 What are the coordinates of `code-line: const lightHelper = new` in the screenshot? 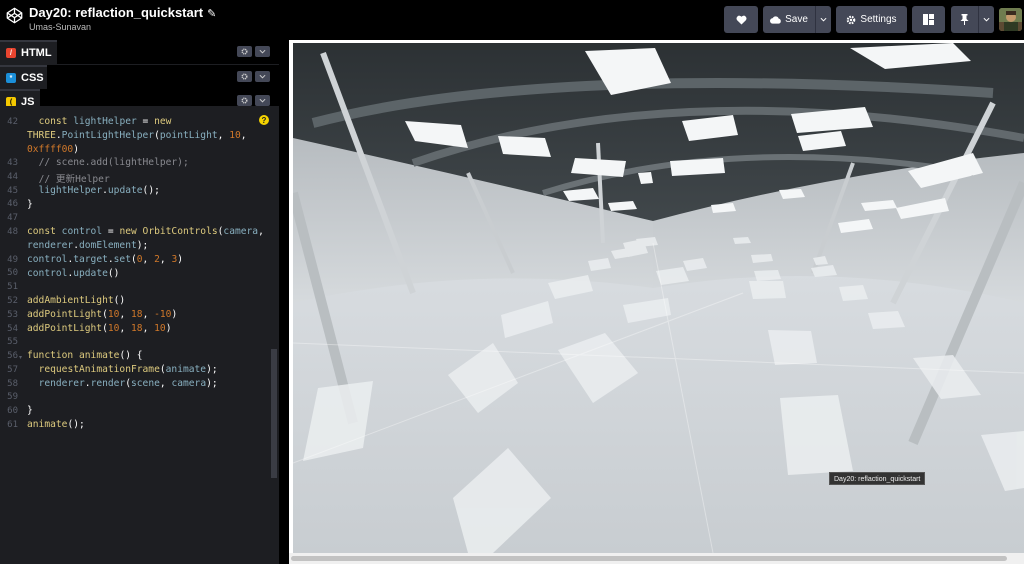 It's located at (105, 121).